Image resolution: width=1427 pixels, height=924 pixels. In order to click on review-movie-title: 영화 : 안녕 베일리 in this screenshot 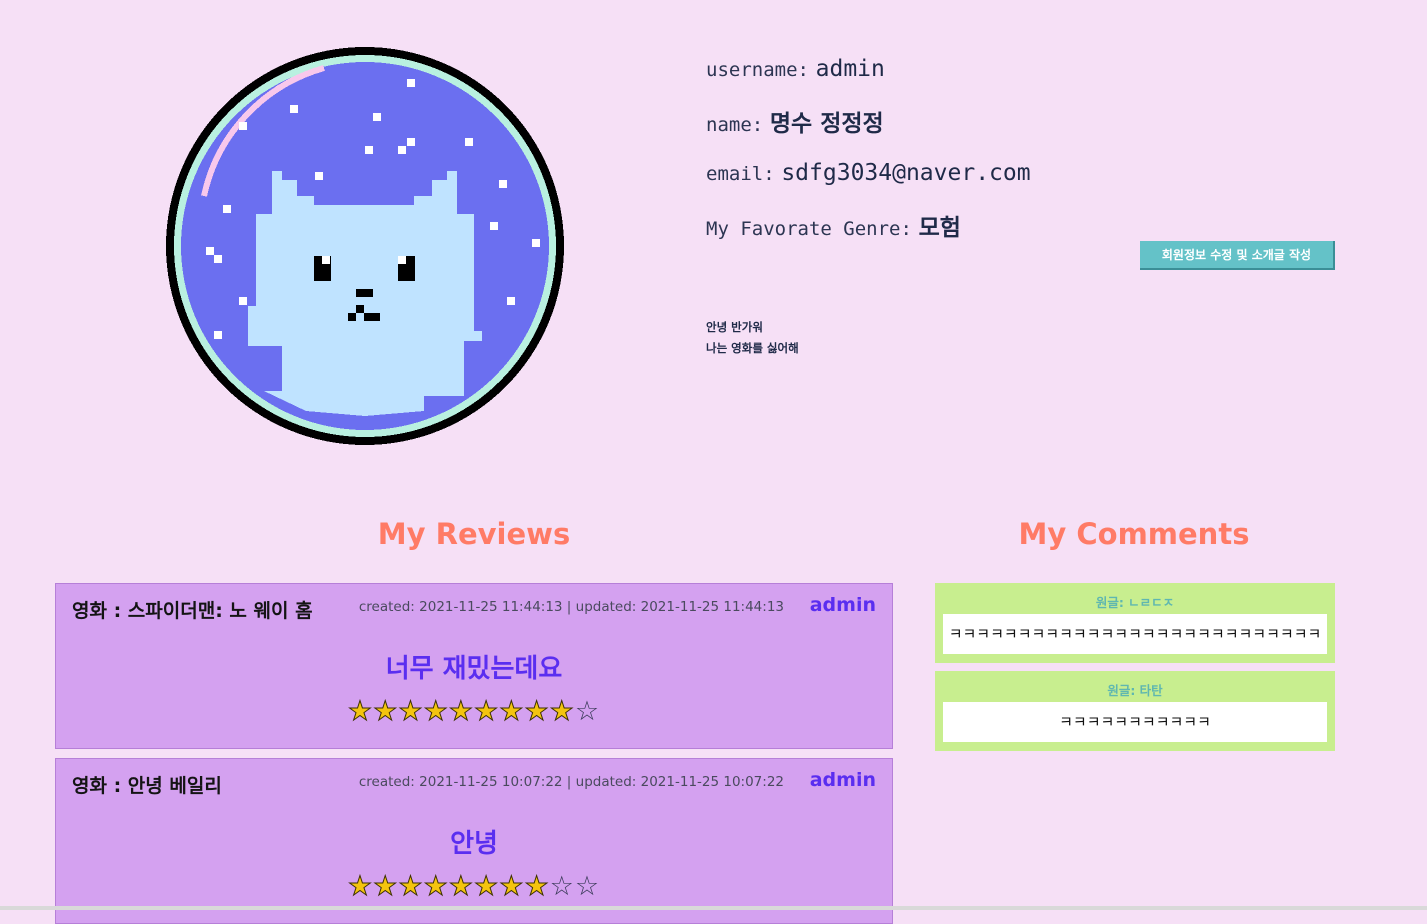, I will do `click(147, 784)`.